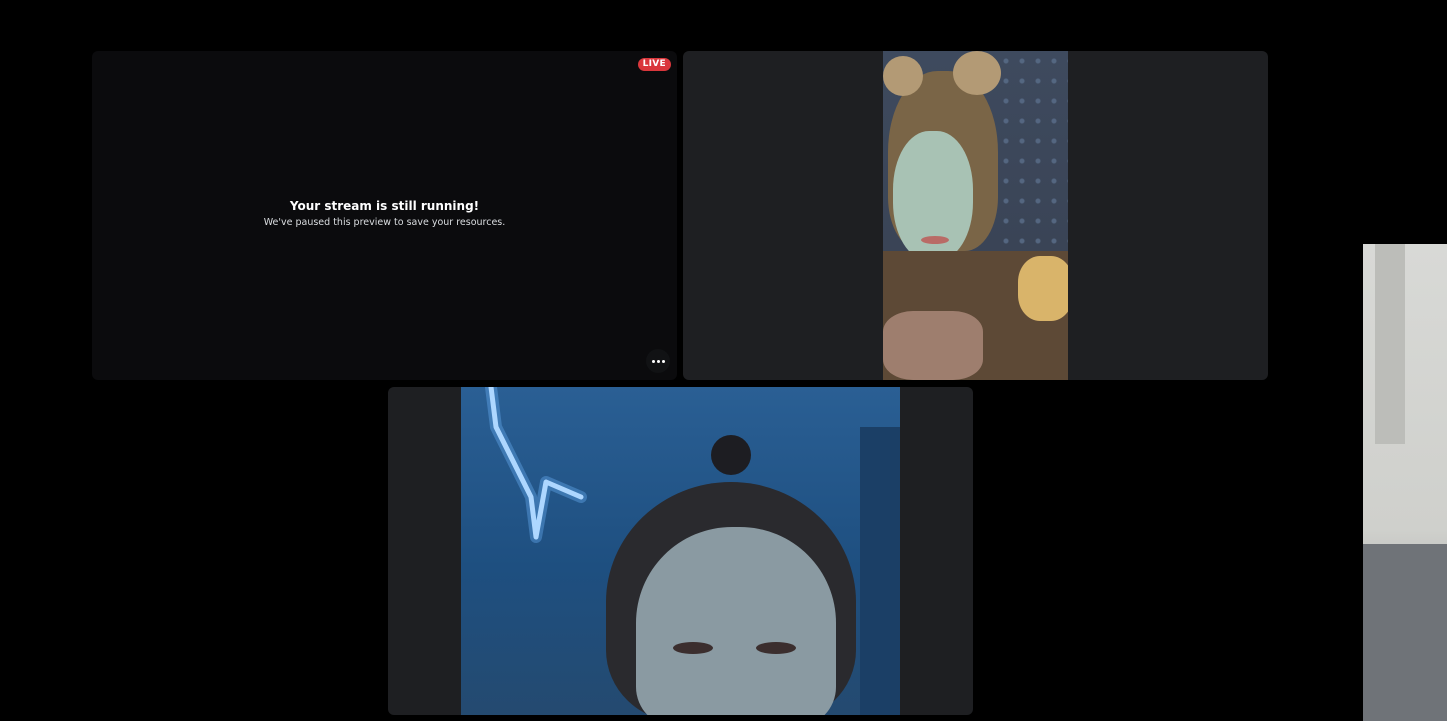 The height and width of the screenshot is (721, 1447). What do you see at coordinates (536, 465) in the screenshot?
I see `neon-light` at bounding box center [536, 465].